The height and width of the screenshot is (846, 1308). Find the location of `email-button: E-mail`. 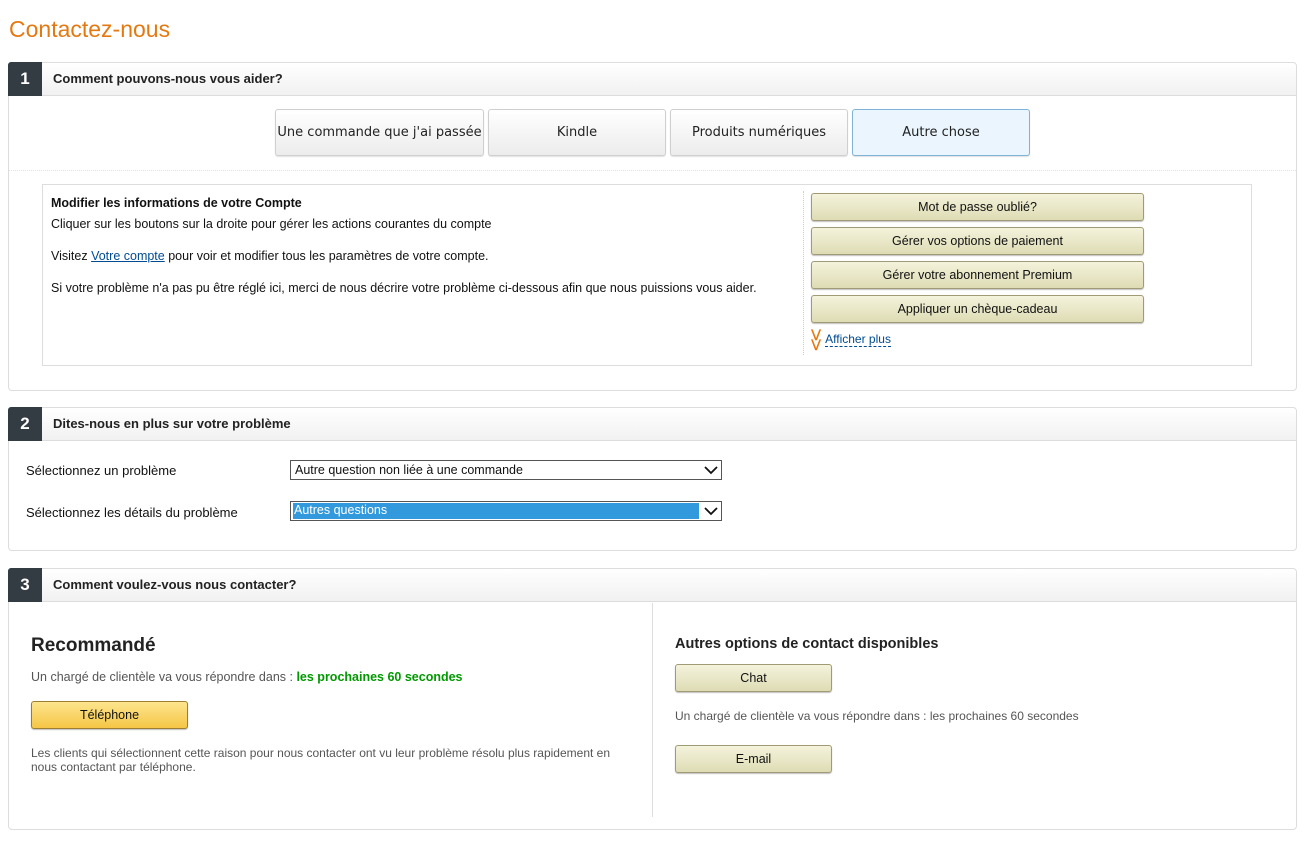

email-button: E-mail is located at coordinates (753, 759).